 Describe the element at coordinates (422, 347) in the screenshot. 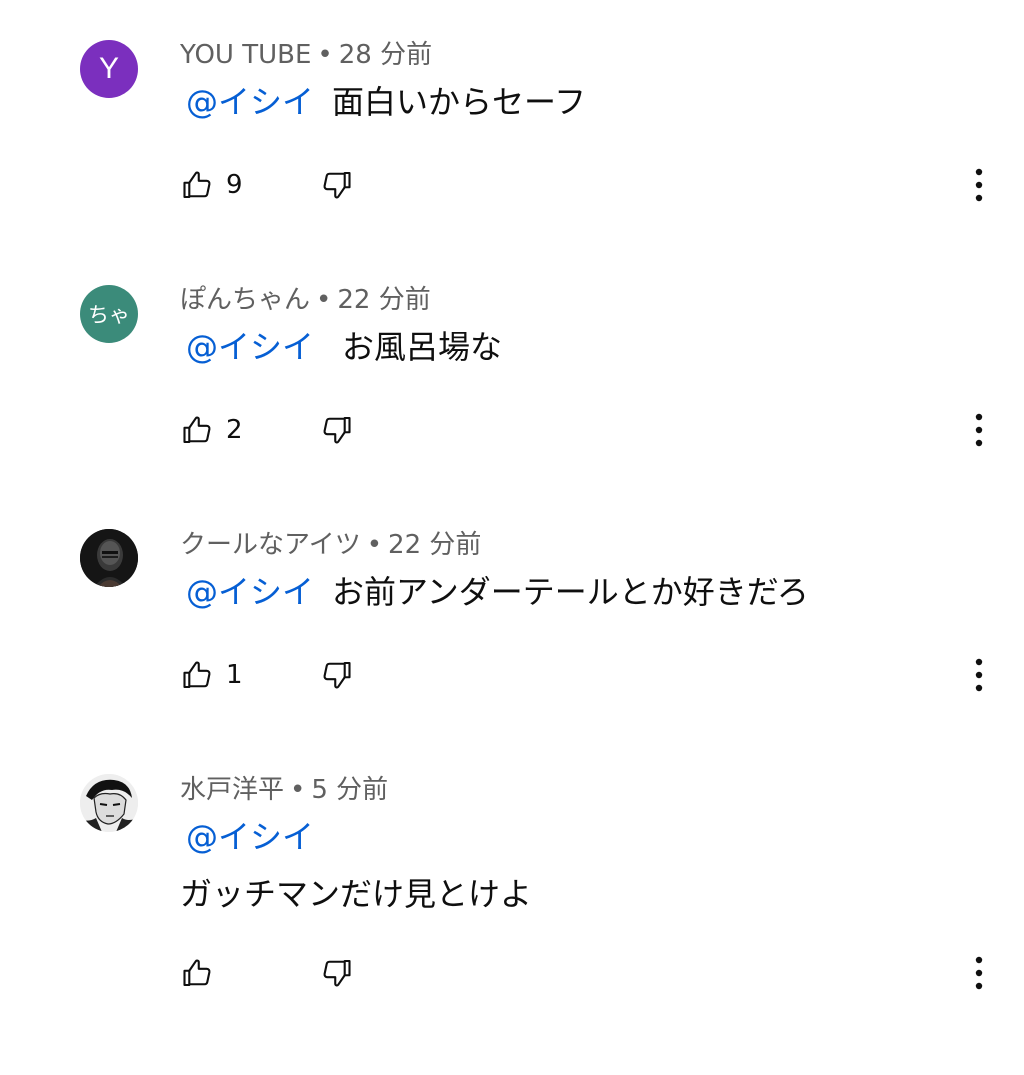

I see `comment-body: お風呂場な` at that location.